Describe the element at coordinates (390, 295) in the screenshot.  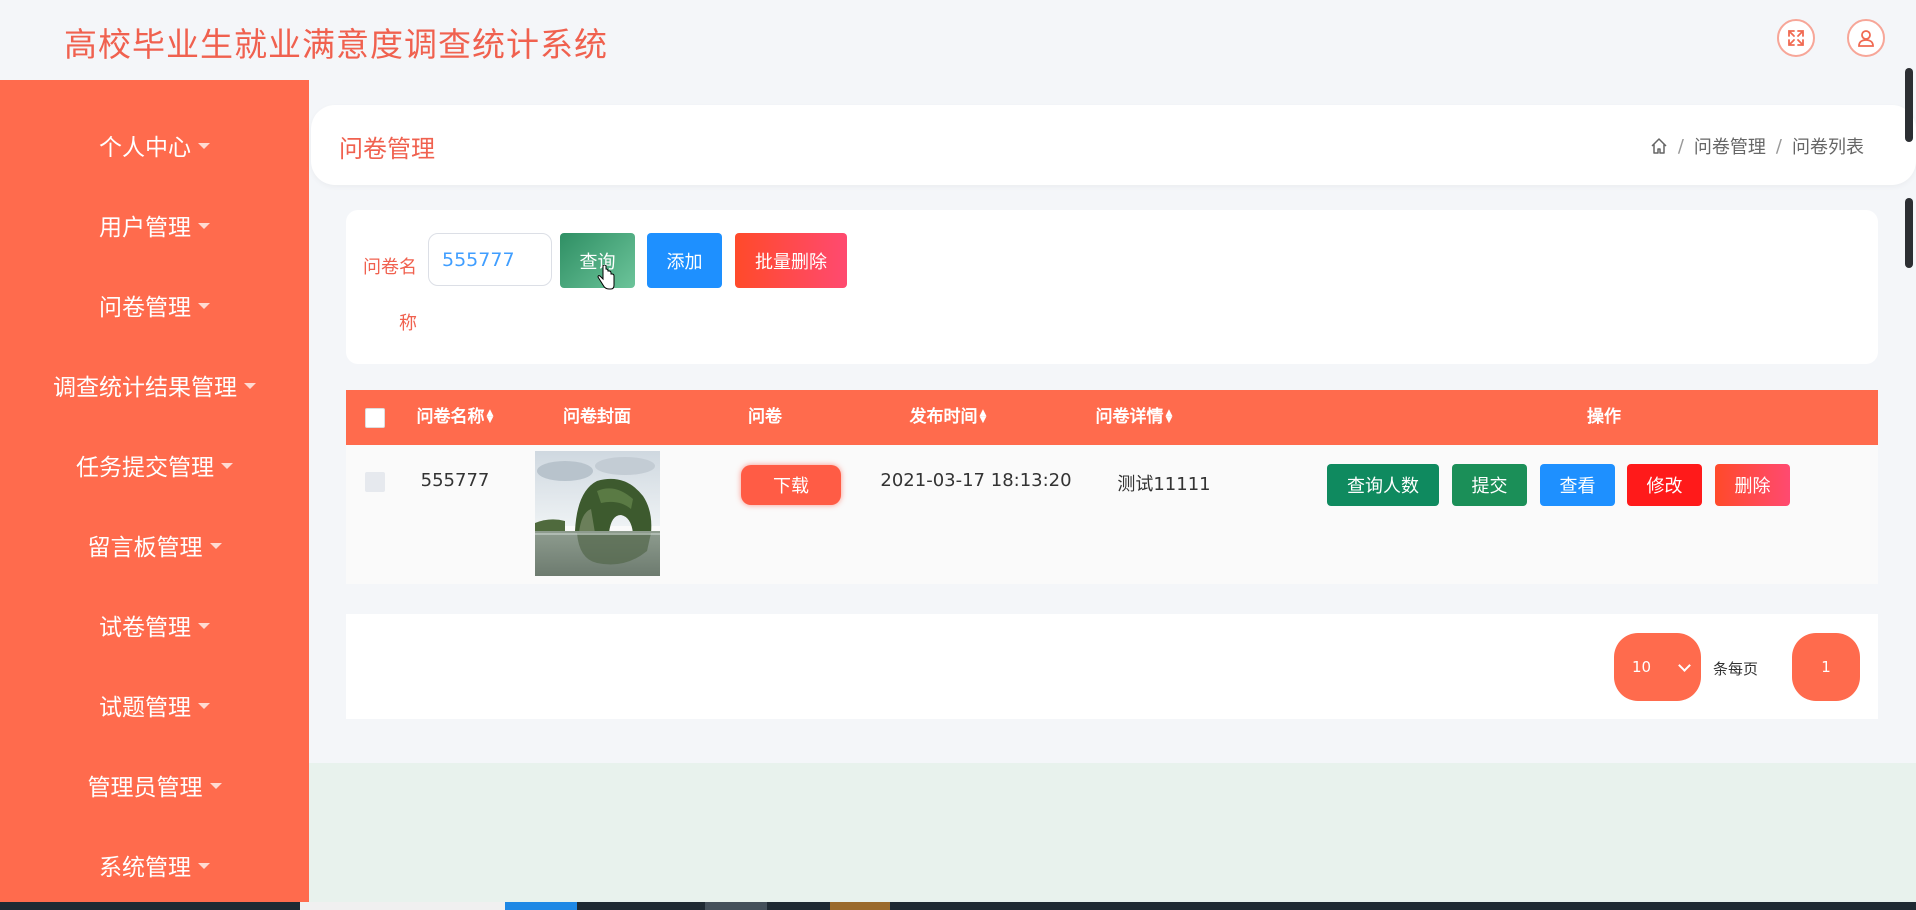
I see `search-label: 问卷名称` at that location.